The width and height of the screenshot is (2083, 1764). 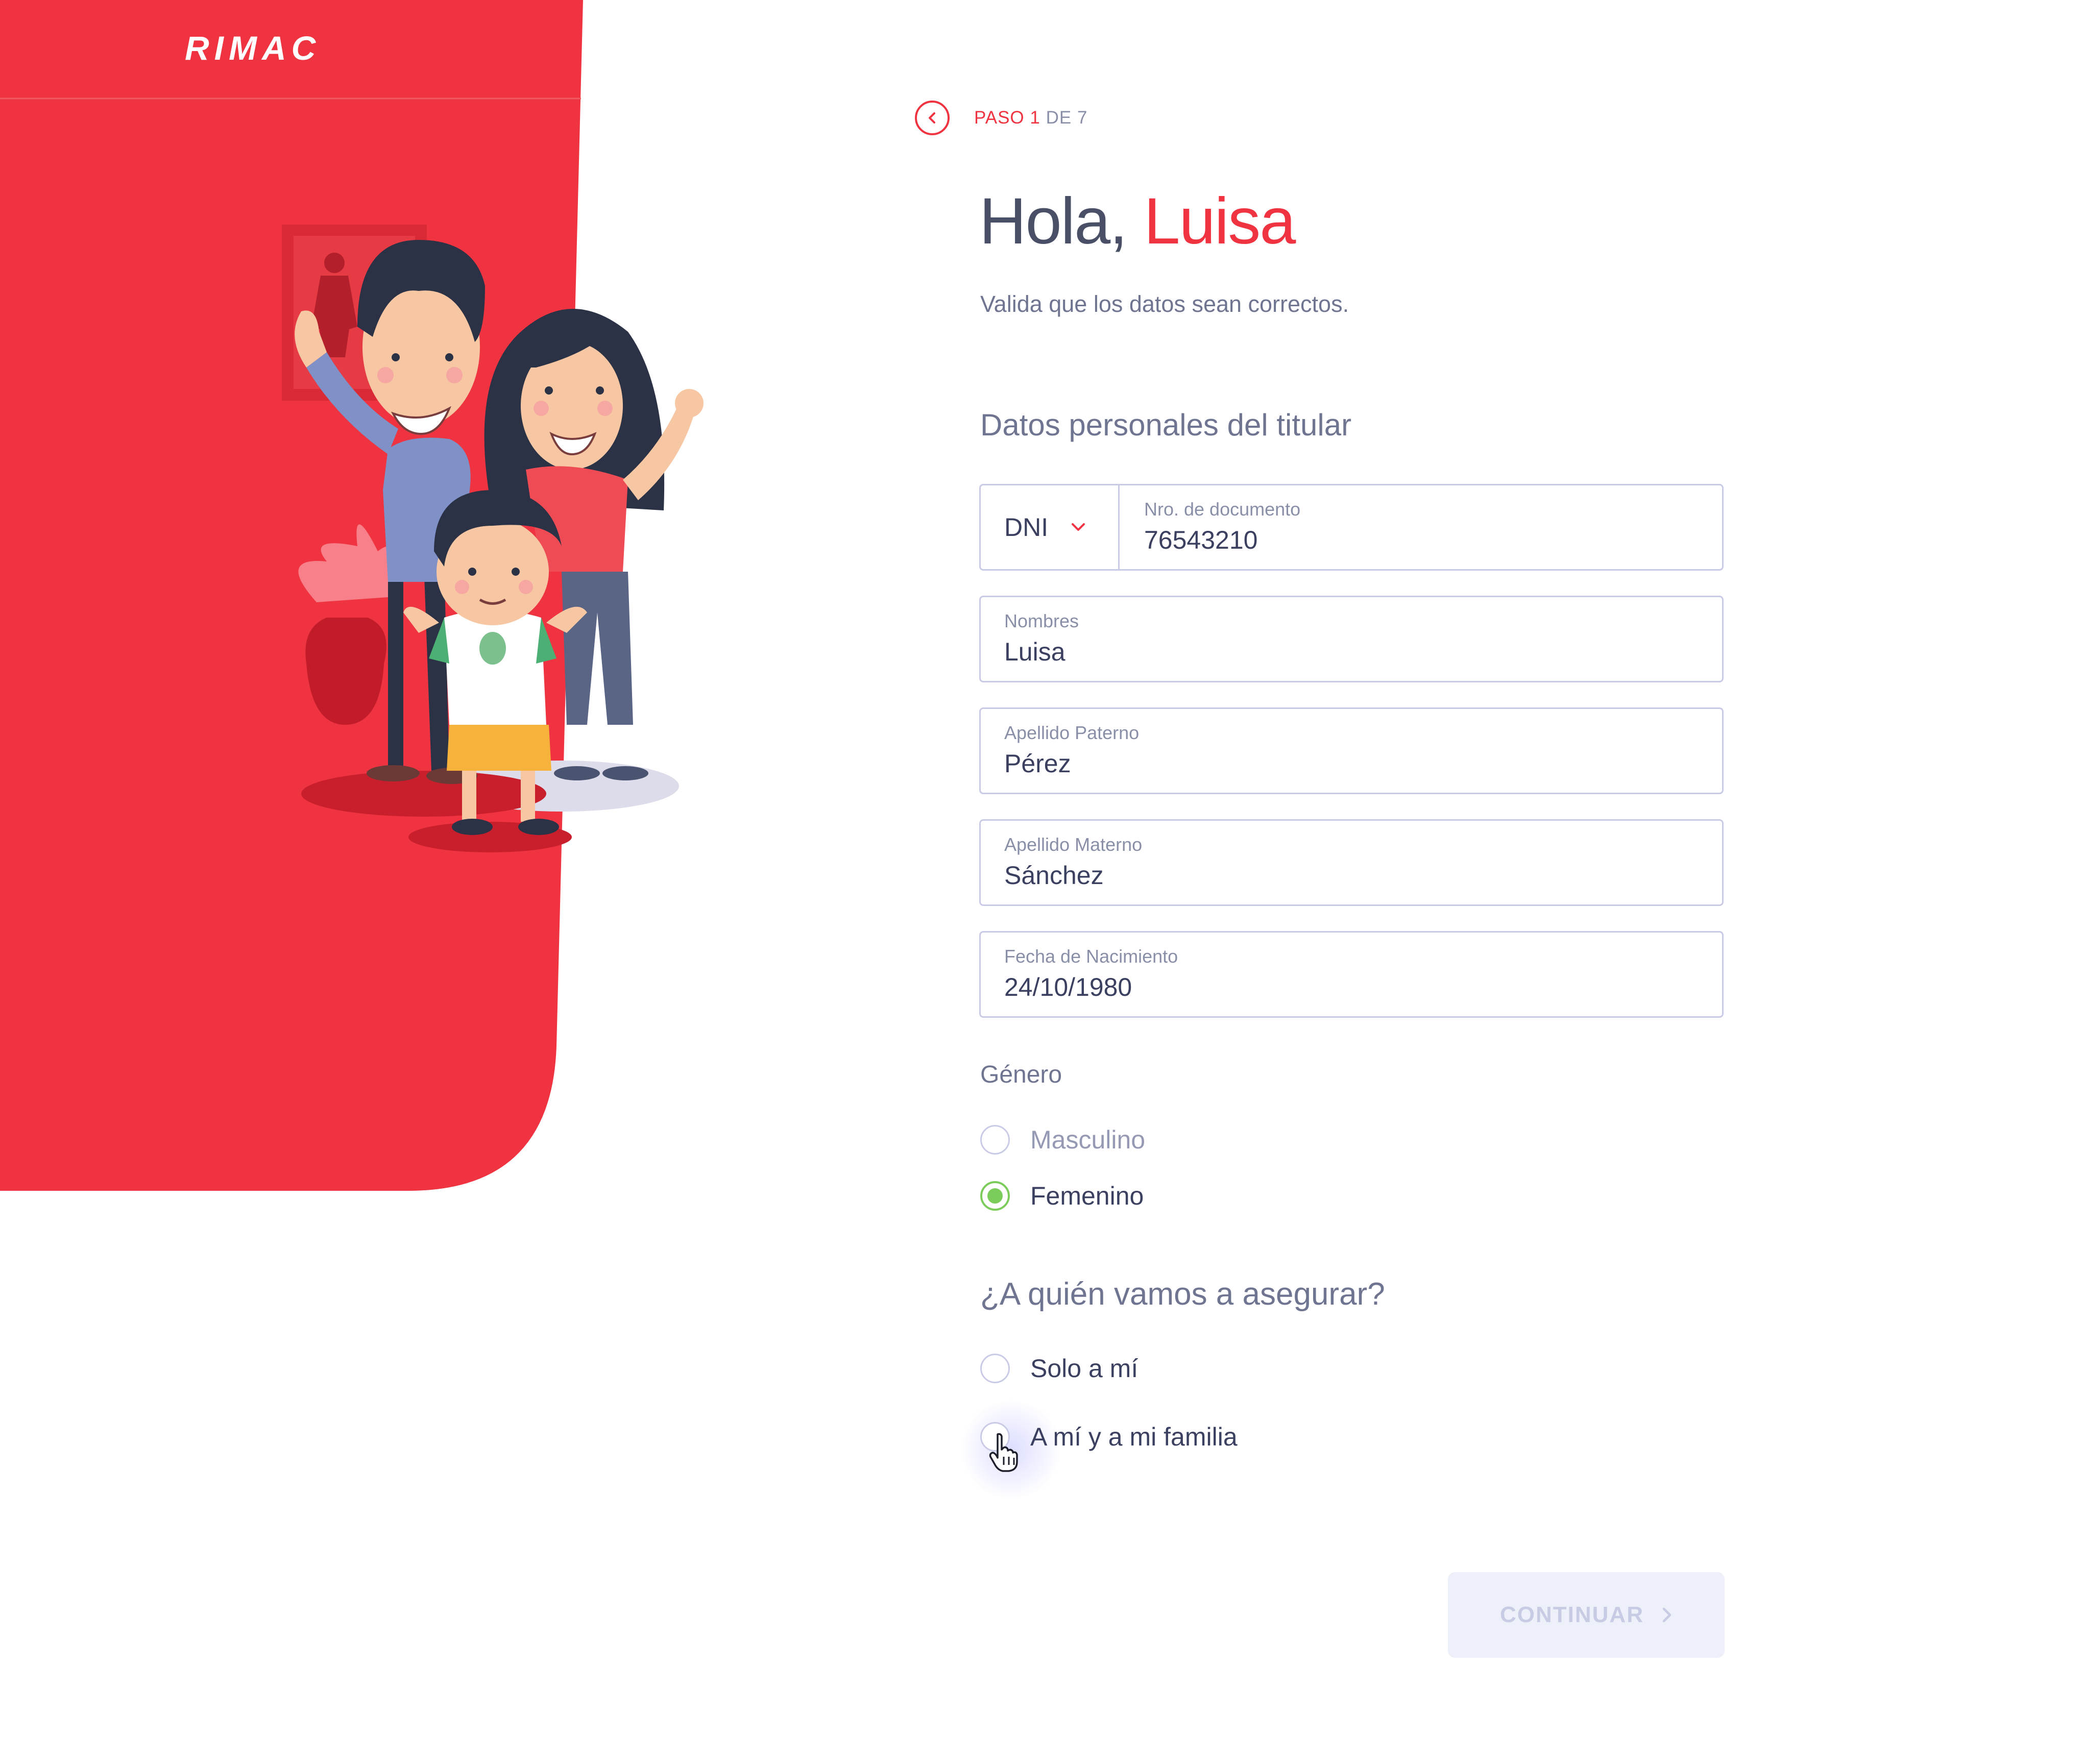 I want to click on radio-femenino, so click(x=995, y=1196).